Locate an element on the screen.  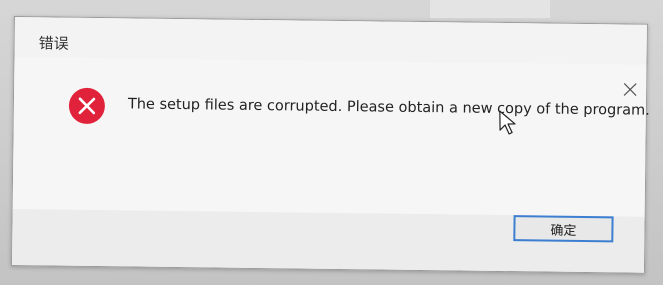
close-icon is located at coordinates (630, 90).